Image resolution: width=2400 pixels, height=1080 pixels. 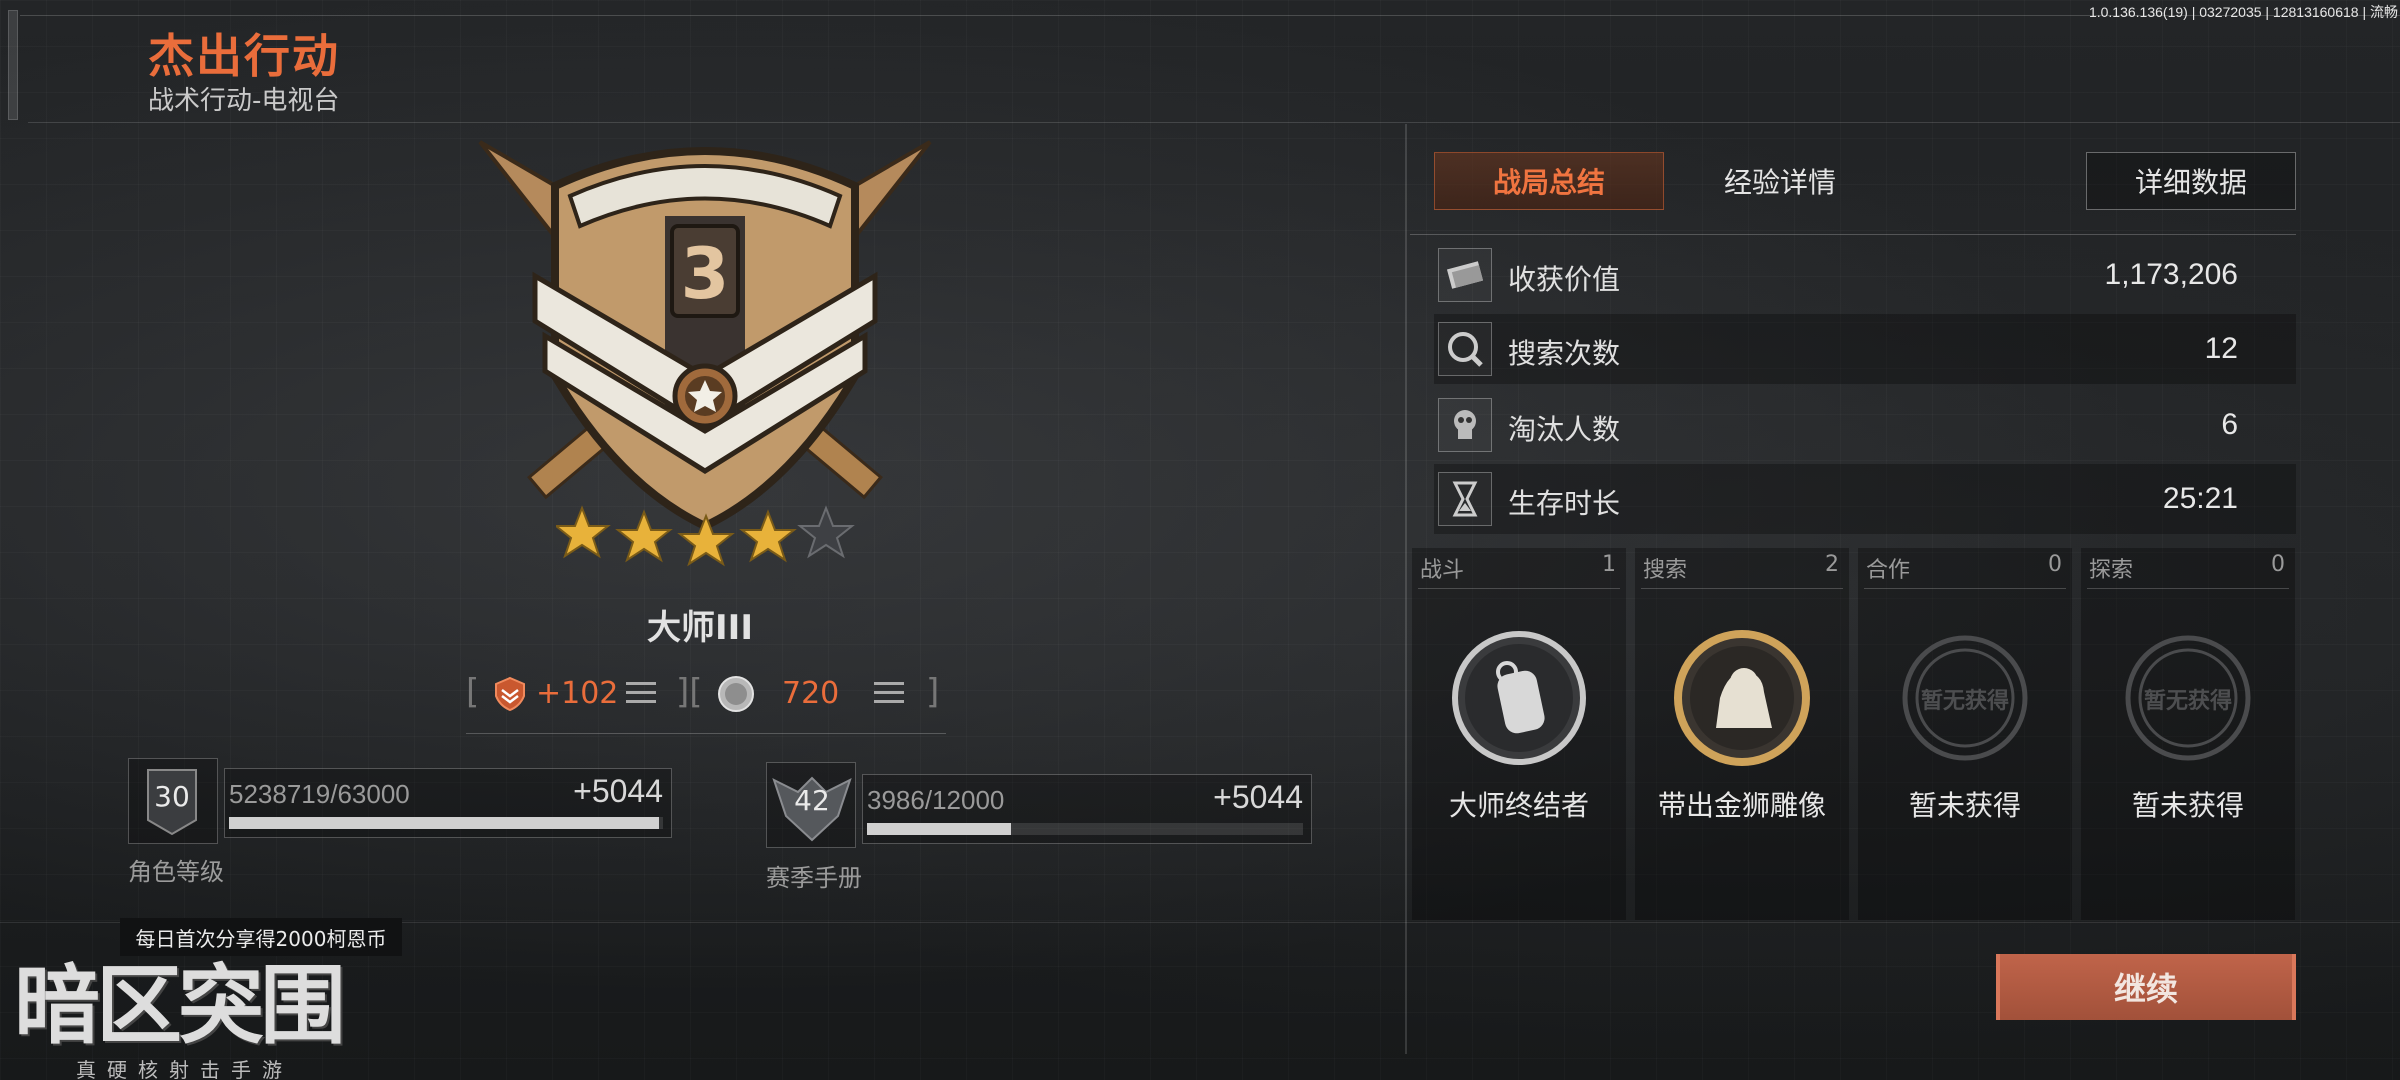 What do you see at coordinates (1888, 570) in the screenshot?
I see `medal-category: 合作` at bounding box center [1888, 570].